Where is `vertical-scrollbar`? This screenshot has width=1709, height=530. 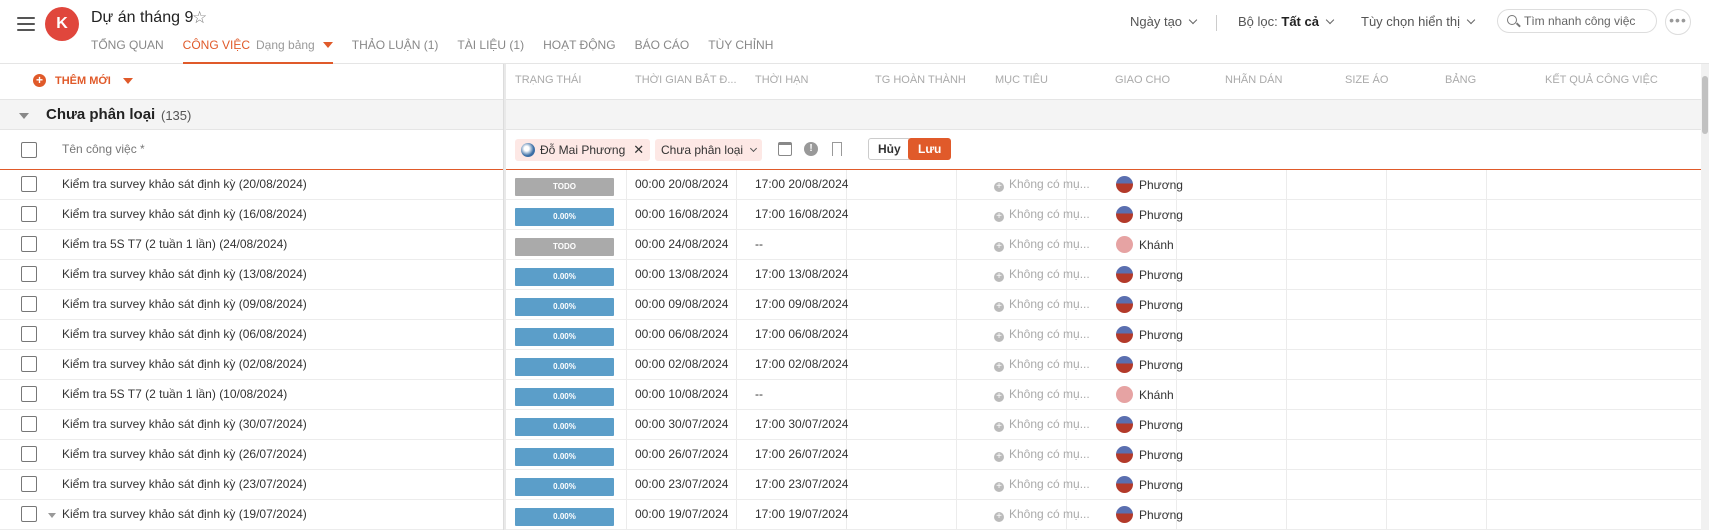
vertical-scrollbar is located at coordinates (1705, 297).